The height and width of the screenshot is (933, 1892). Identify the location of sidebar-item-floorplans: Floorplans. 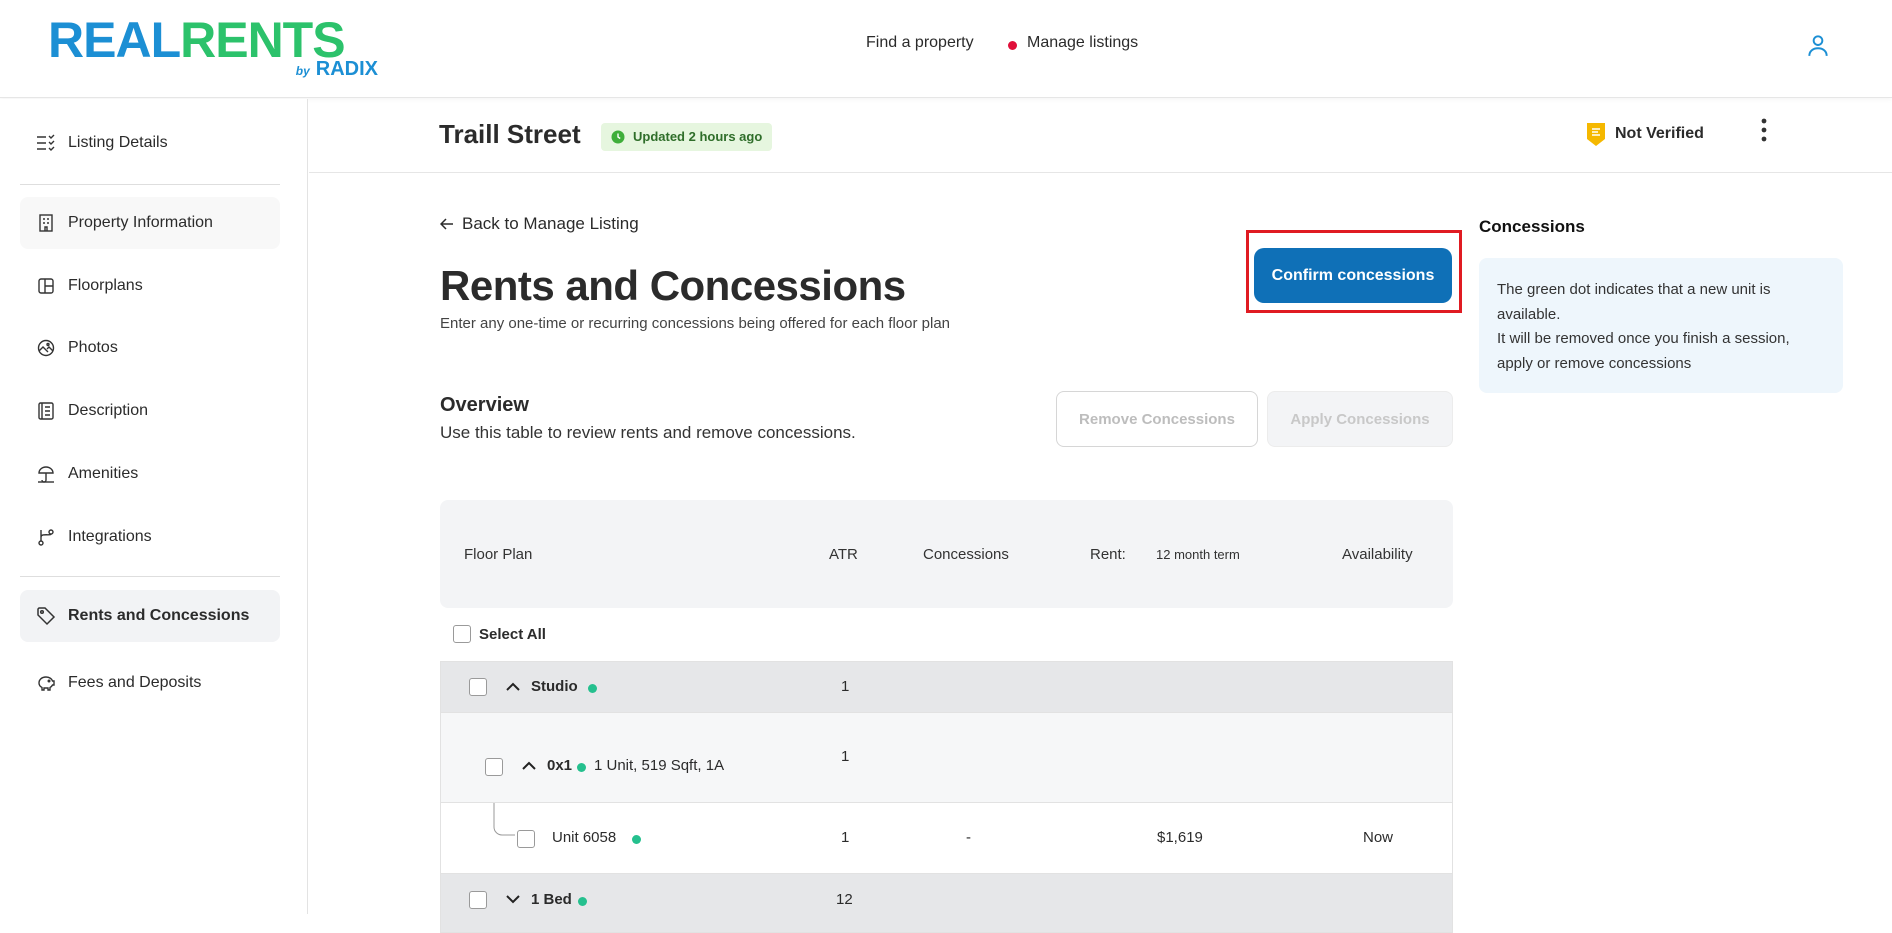
(150, 286).